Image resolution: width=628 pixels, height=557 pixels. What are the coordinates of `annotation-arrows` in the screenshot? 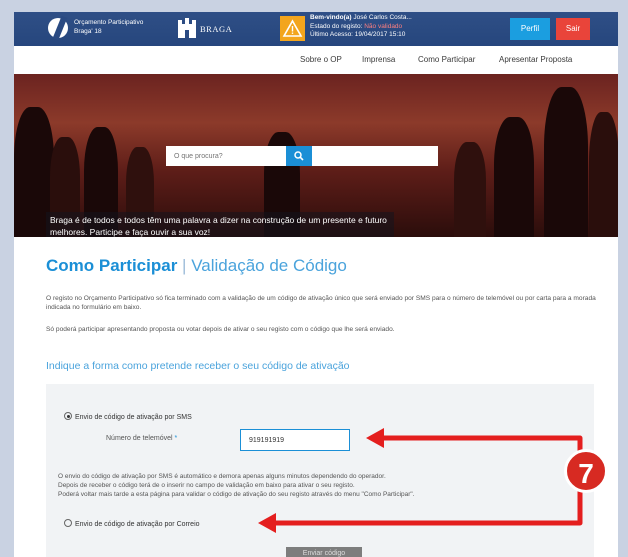 It's located at (420, 480).